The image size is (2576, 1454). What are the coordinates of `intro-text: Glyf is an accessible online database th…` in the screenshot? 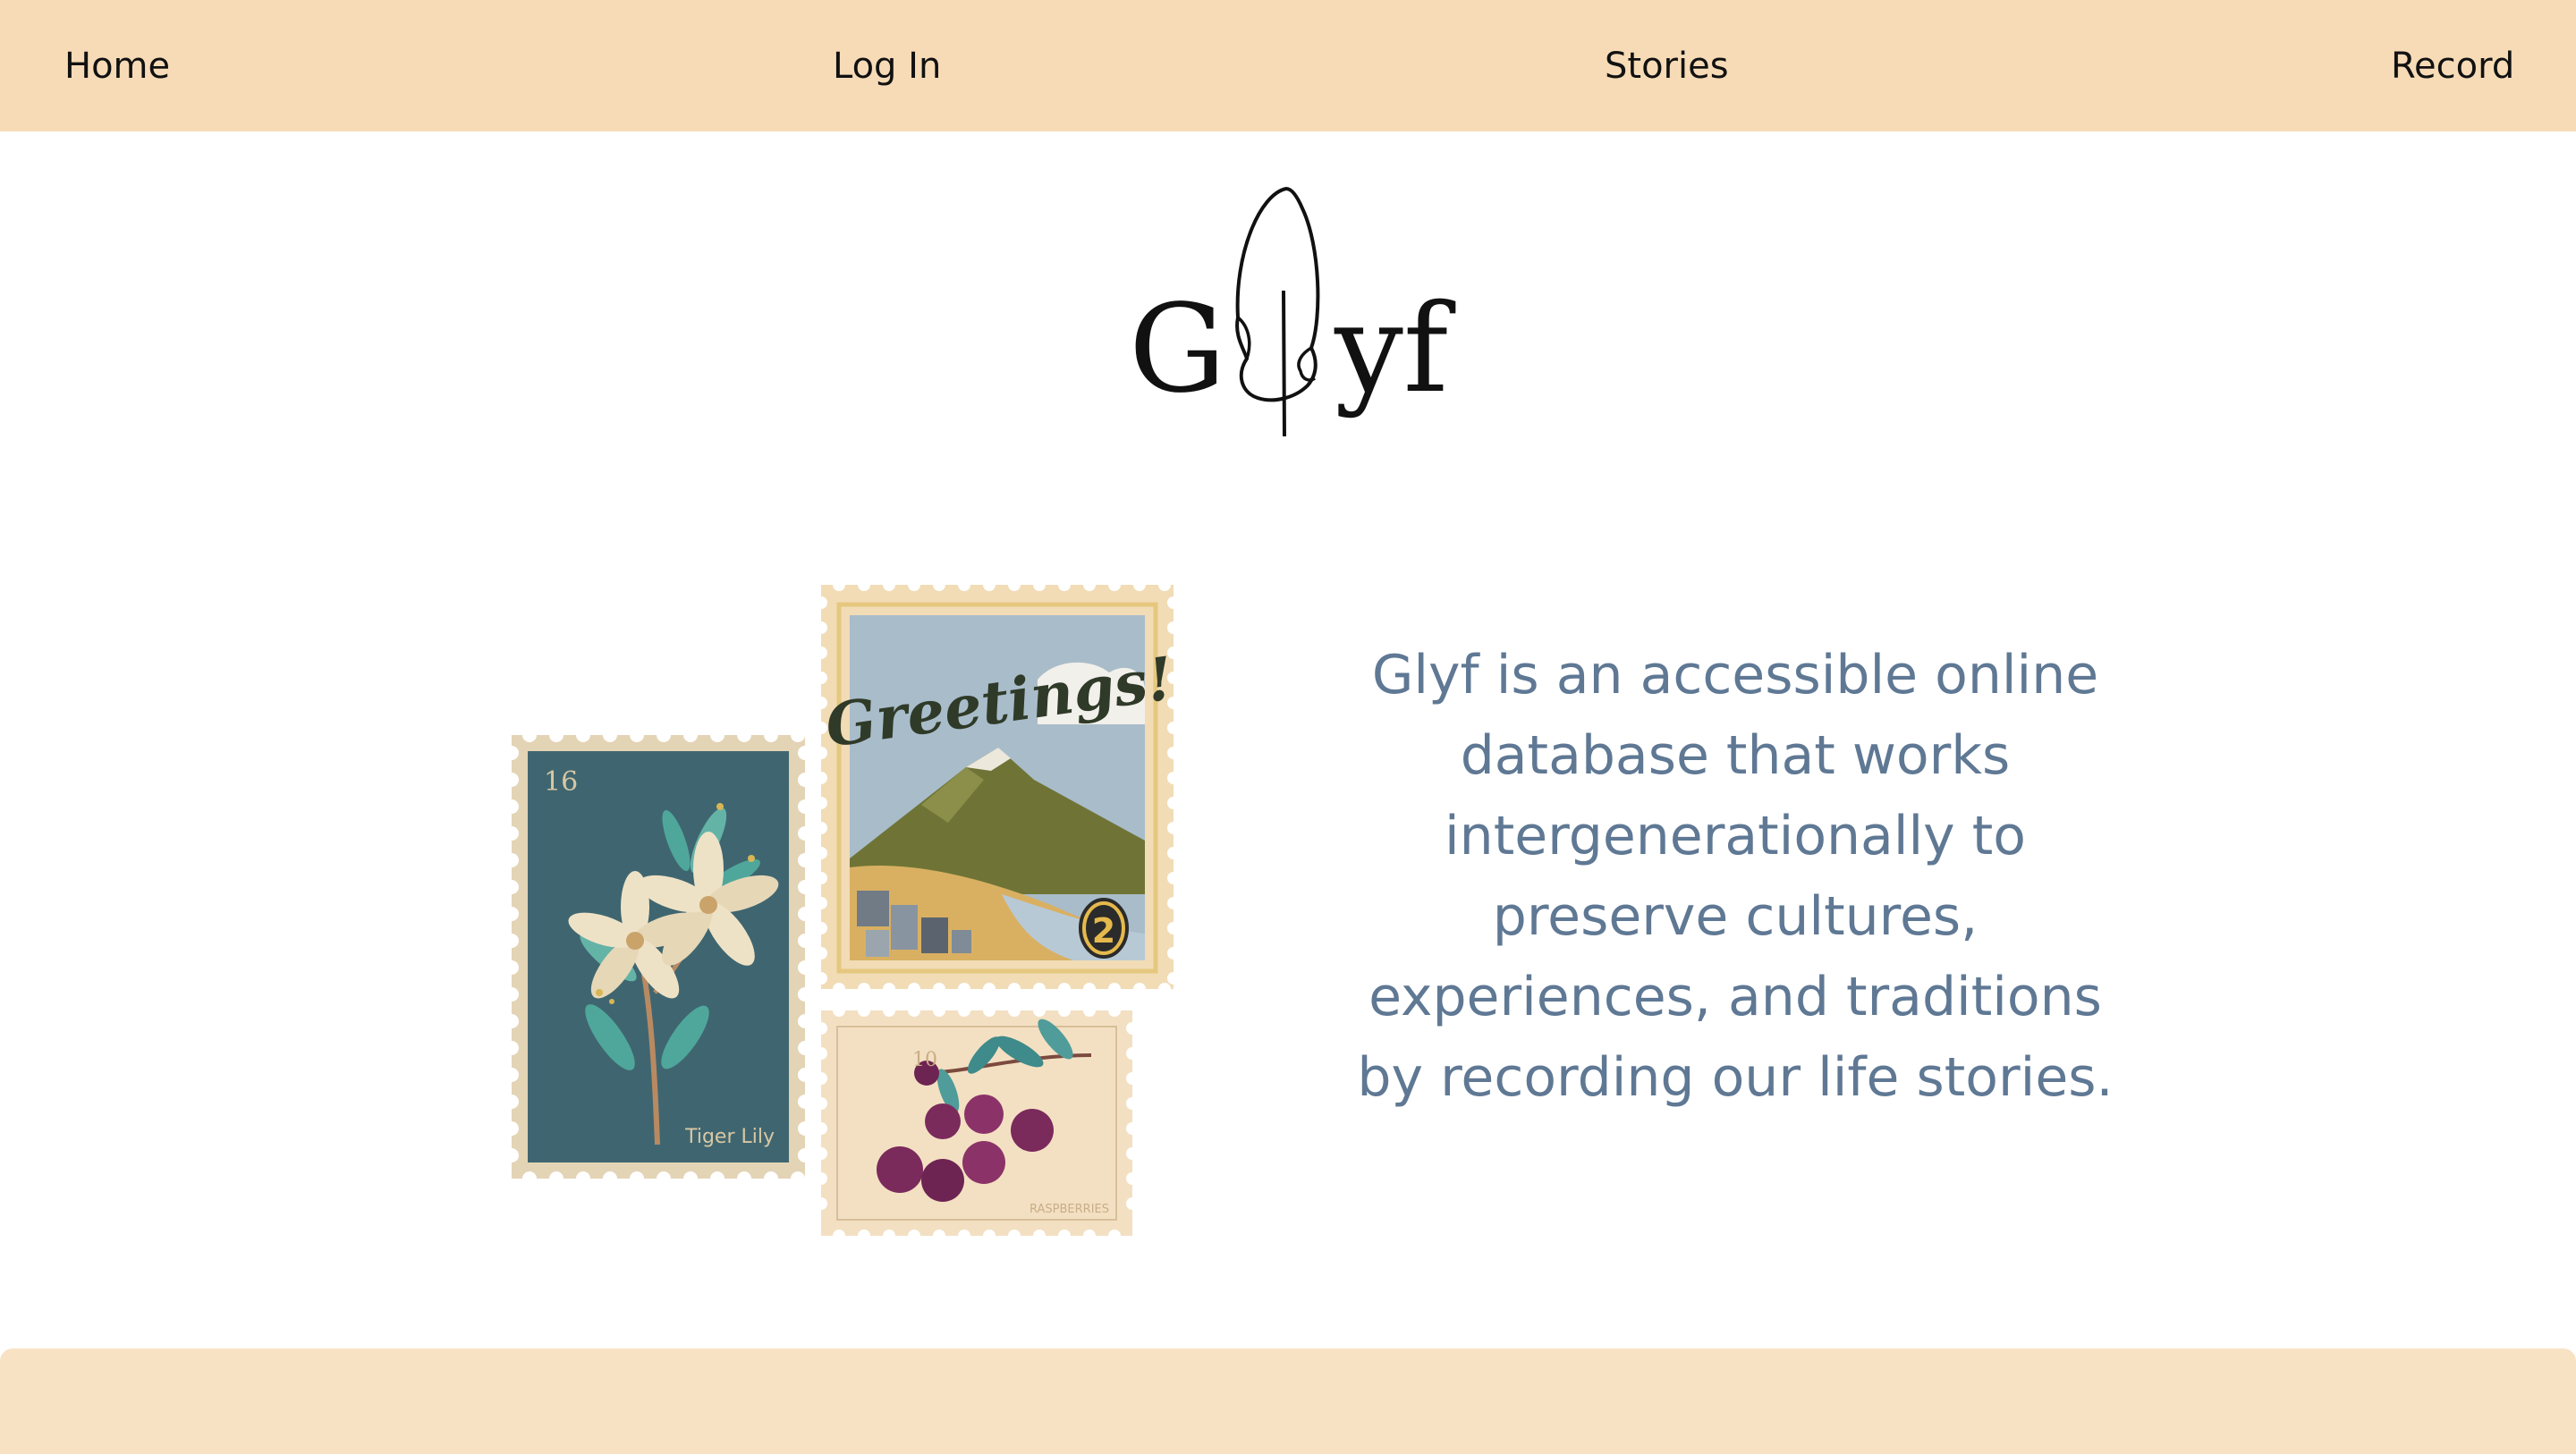 It's located at (1735, 877).